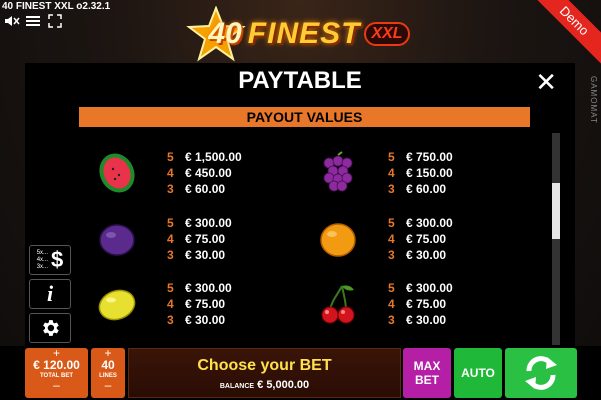 Image resolution: width=601 pixels, height=400 pixels. I want to click on pay-value: € 150.00, so click(429, 173).